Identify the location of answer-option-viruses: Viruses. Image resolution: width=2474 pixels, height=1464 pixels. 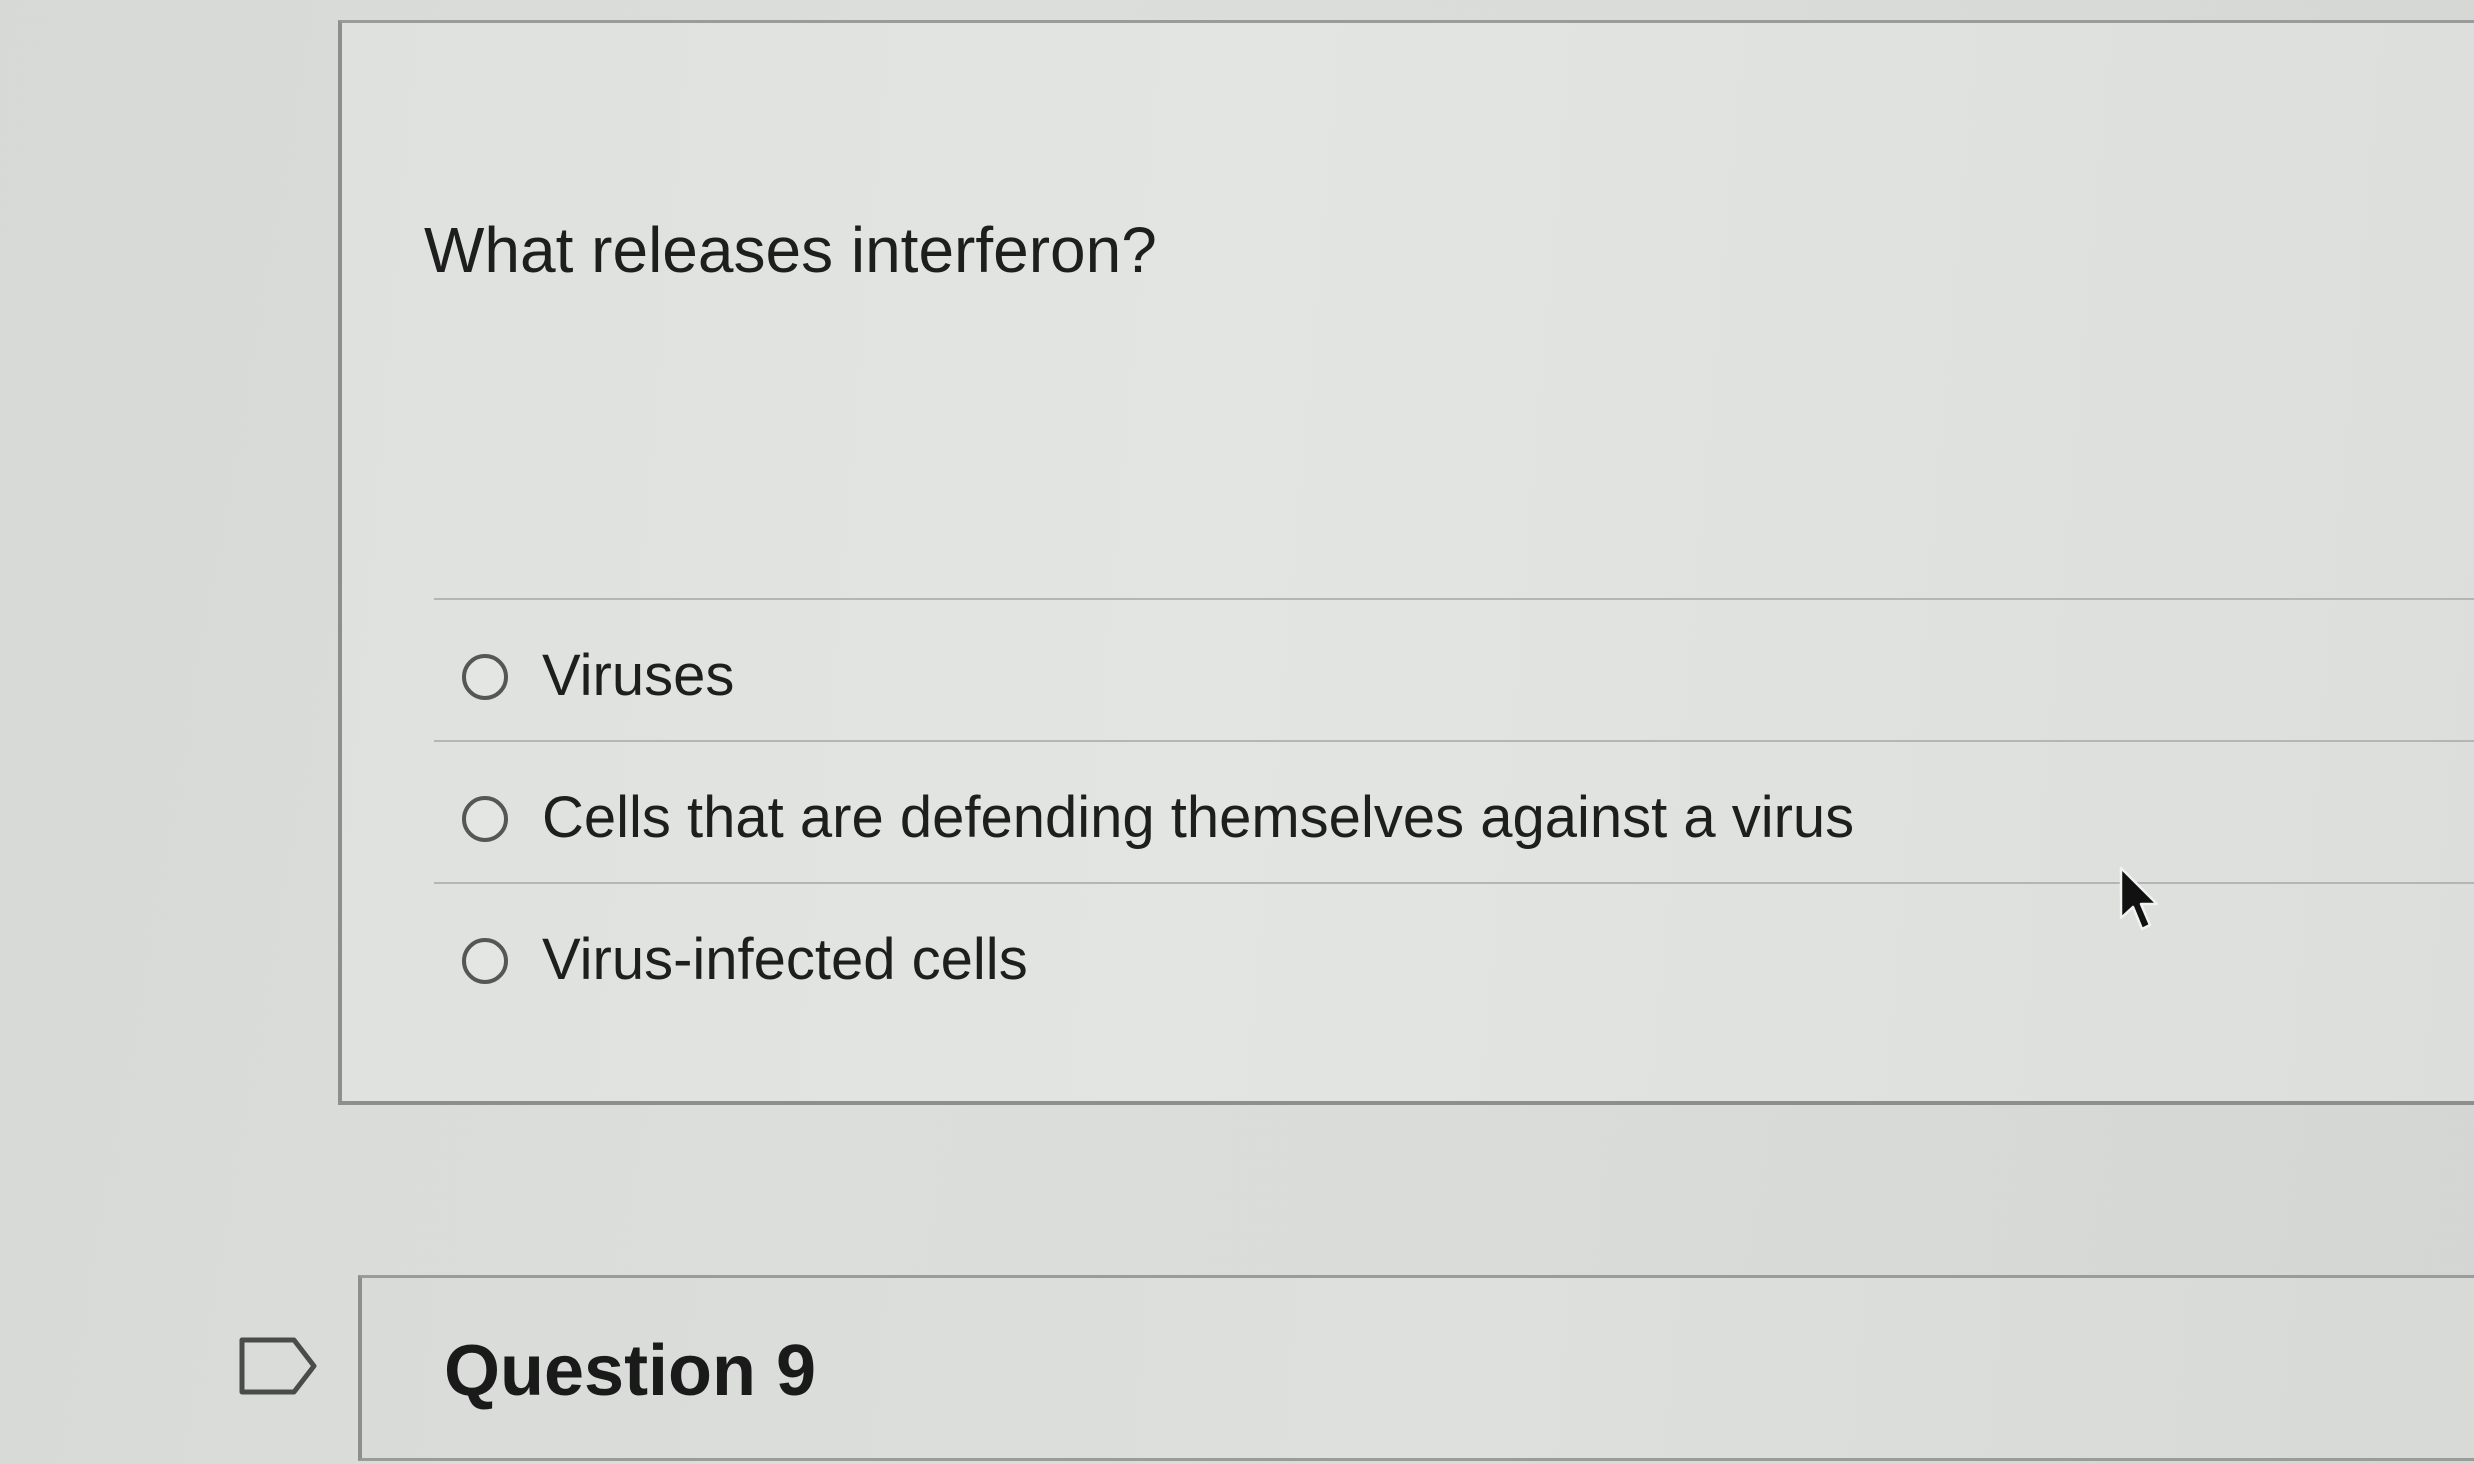
(1454, 669).